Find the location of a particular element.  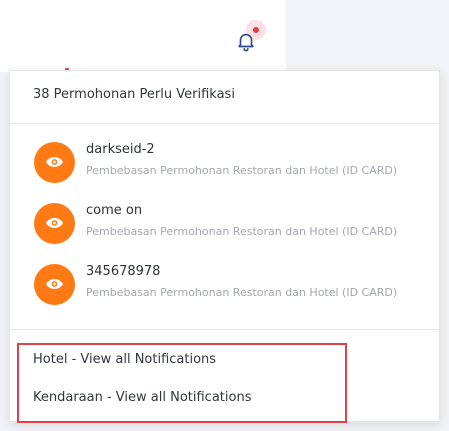

notification-title: come on is located at coordinates (114, 210).